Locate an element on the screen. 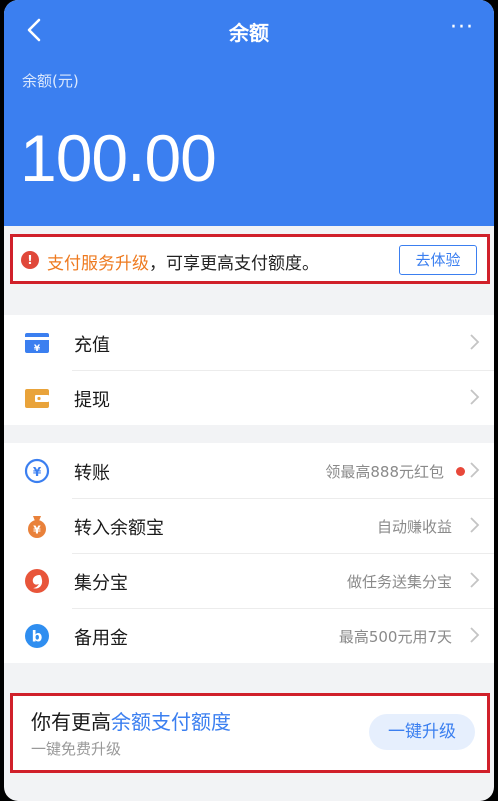 Image resolution: width=498 pixels, height=801 pixels. balance-amount: 100.00 is located at coordinates (118, 158).